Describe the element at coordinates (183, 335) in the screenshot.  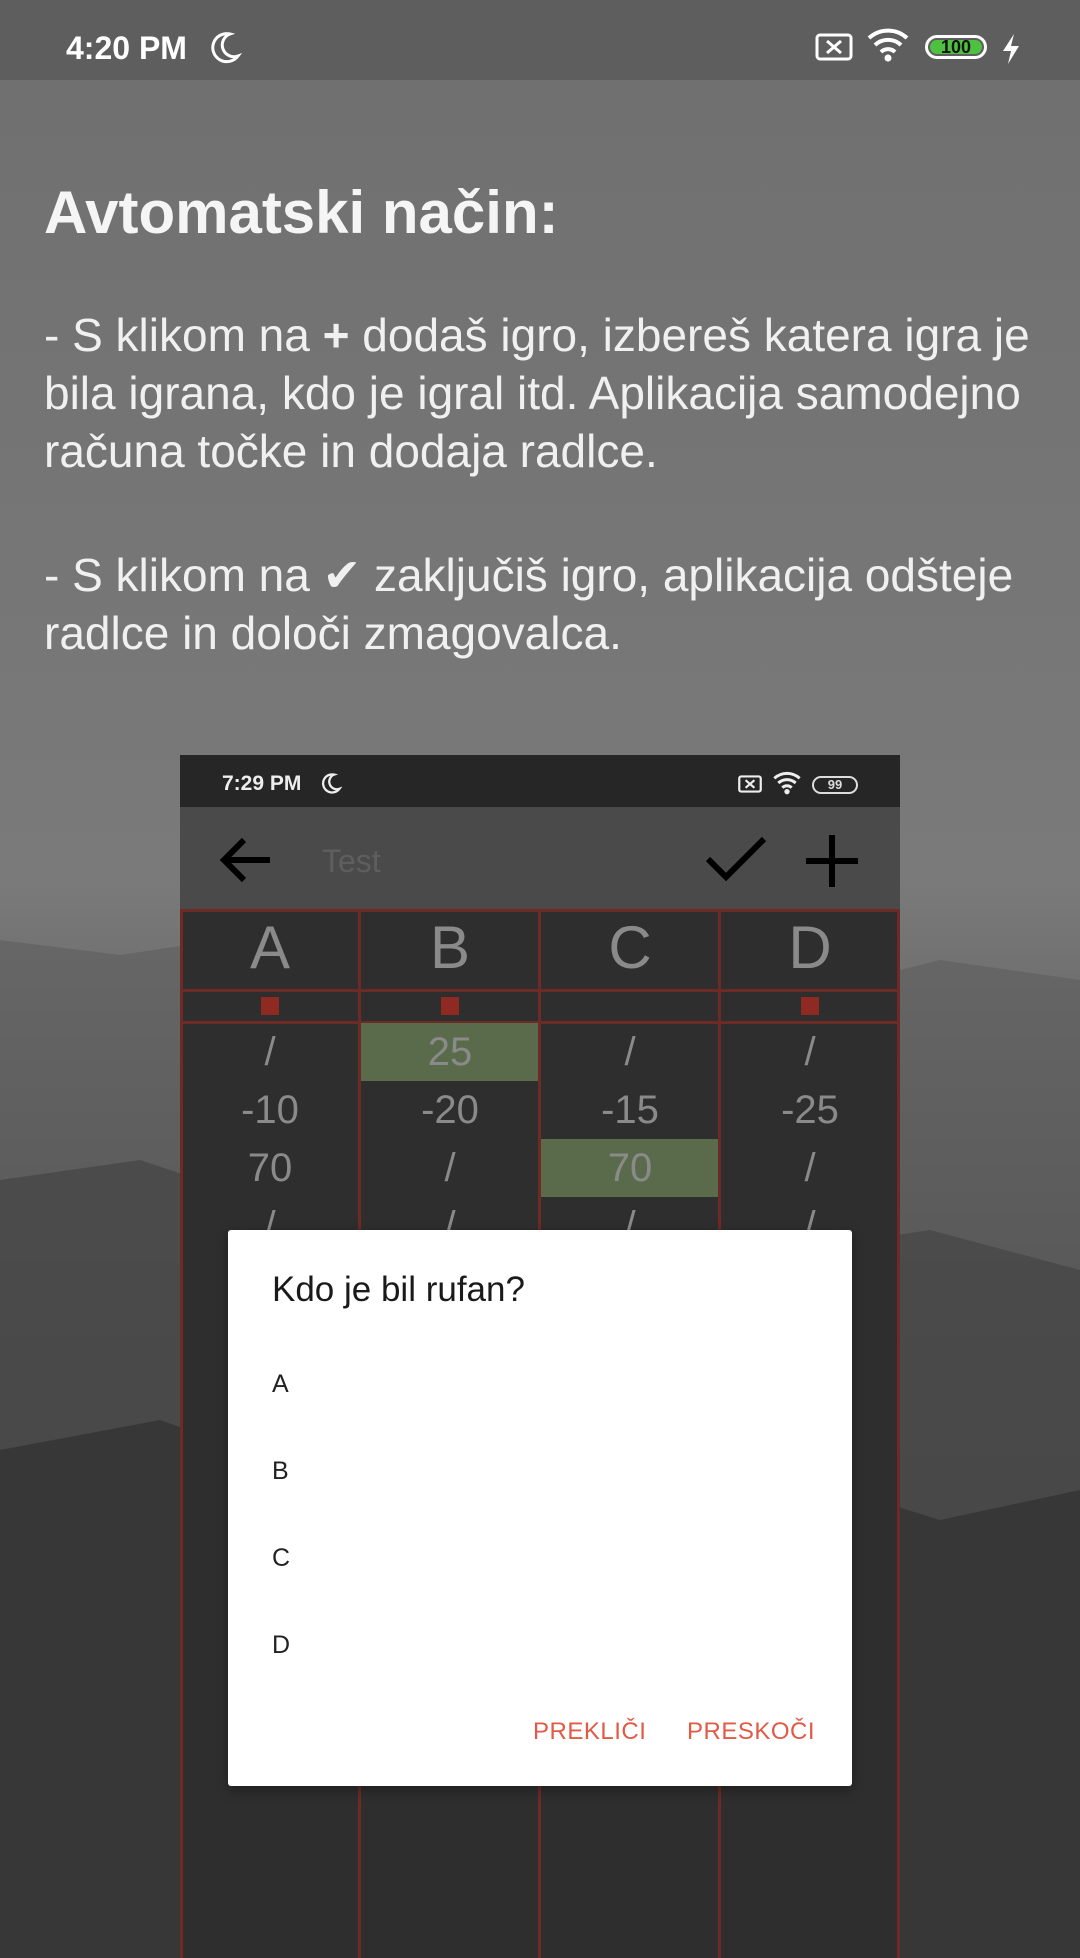
I see `instruction-add-text-a: - S klikom na` at that location.